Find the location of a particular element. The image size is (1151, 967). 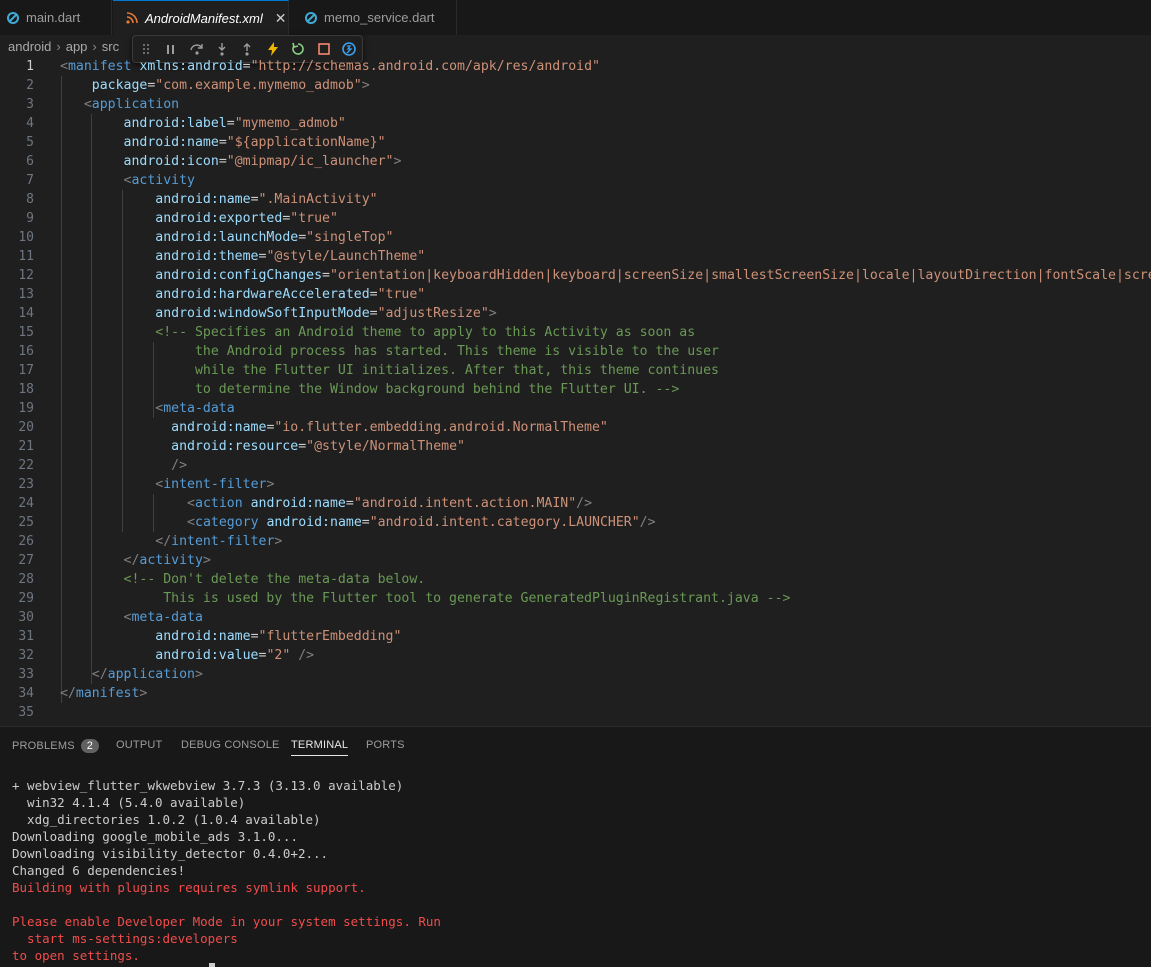

code-line: 6 android:icon="@mipmap/ic_launcher"> is located at coordinates (575, 161).